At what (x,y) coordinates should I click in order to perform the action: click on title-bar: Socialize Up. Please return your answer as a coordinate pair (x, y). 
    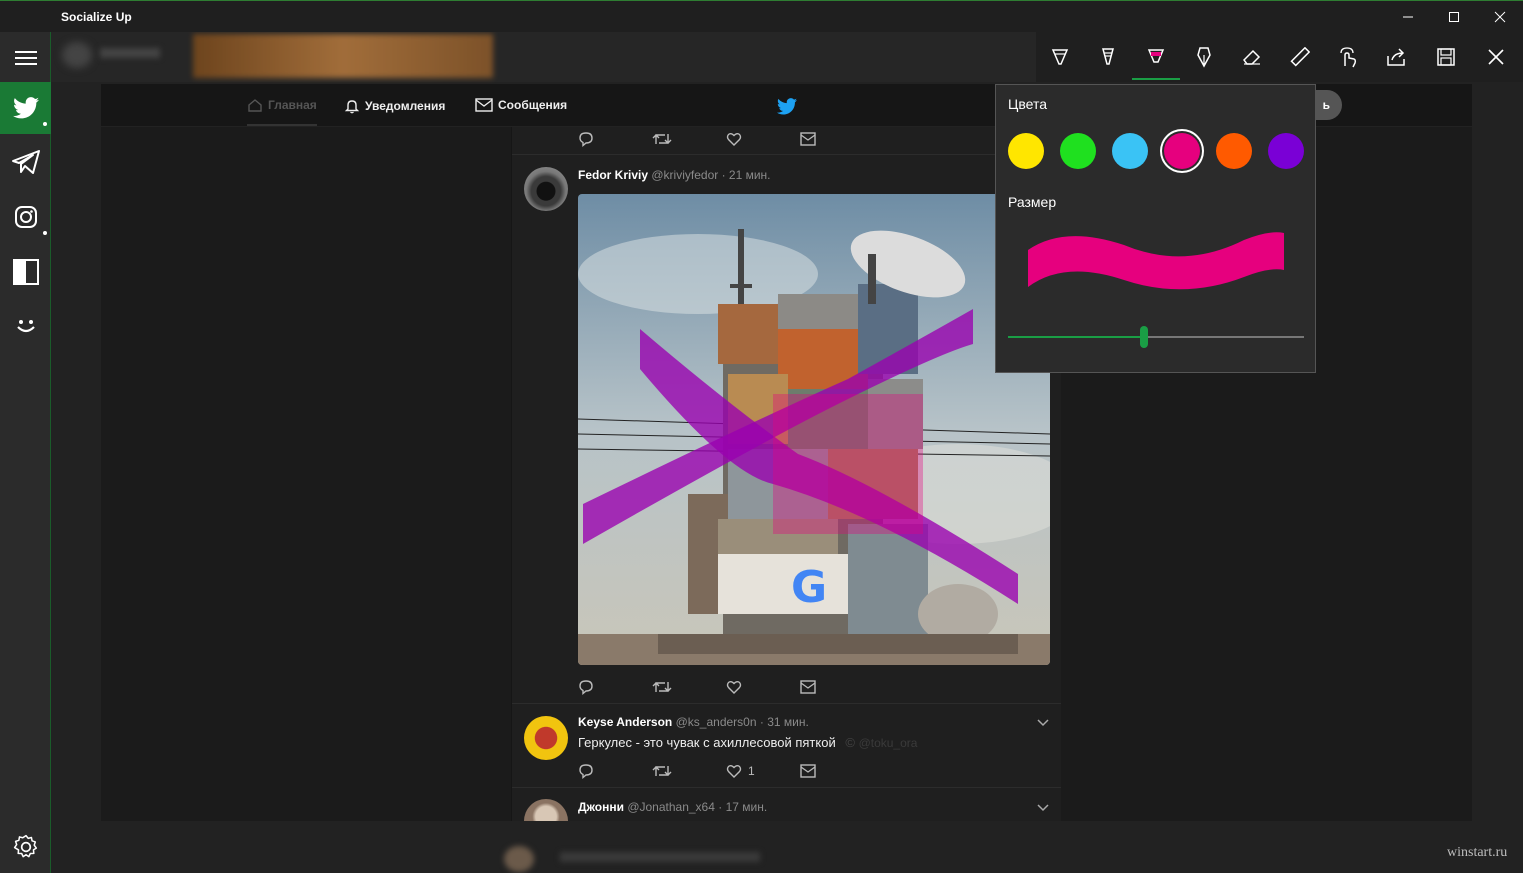
    Looking at the image, I should click on (761, 16).